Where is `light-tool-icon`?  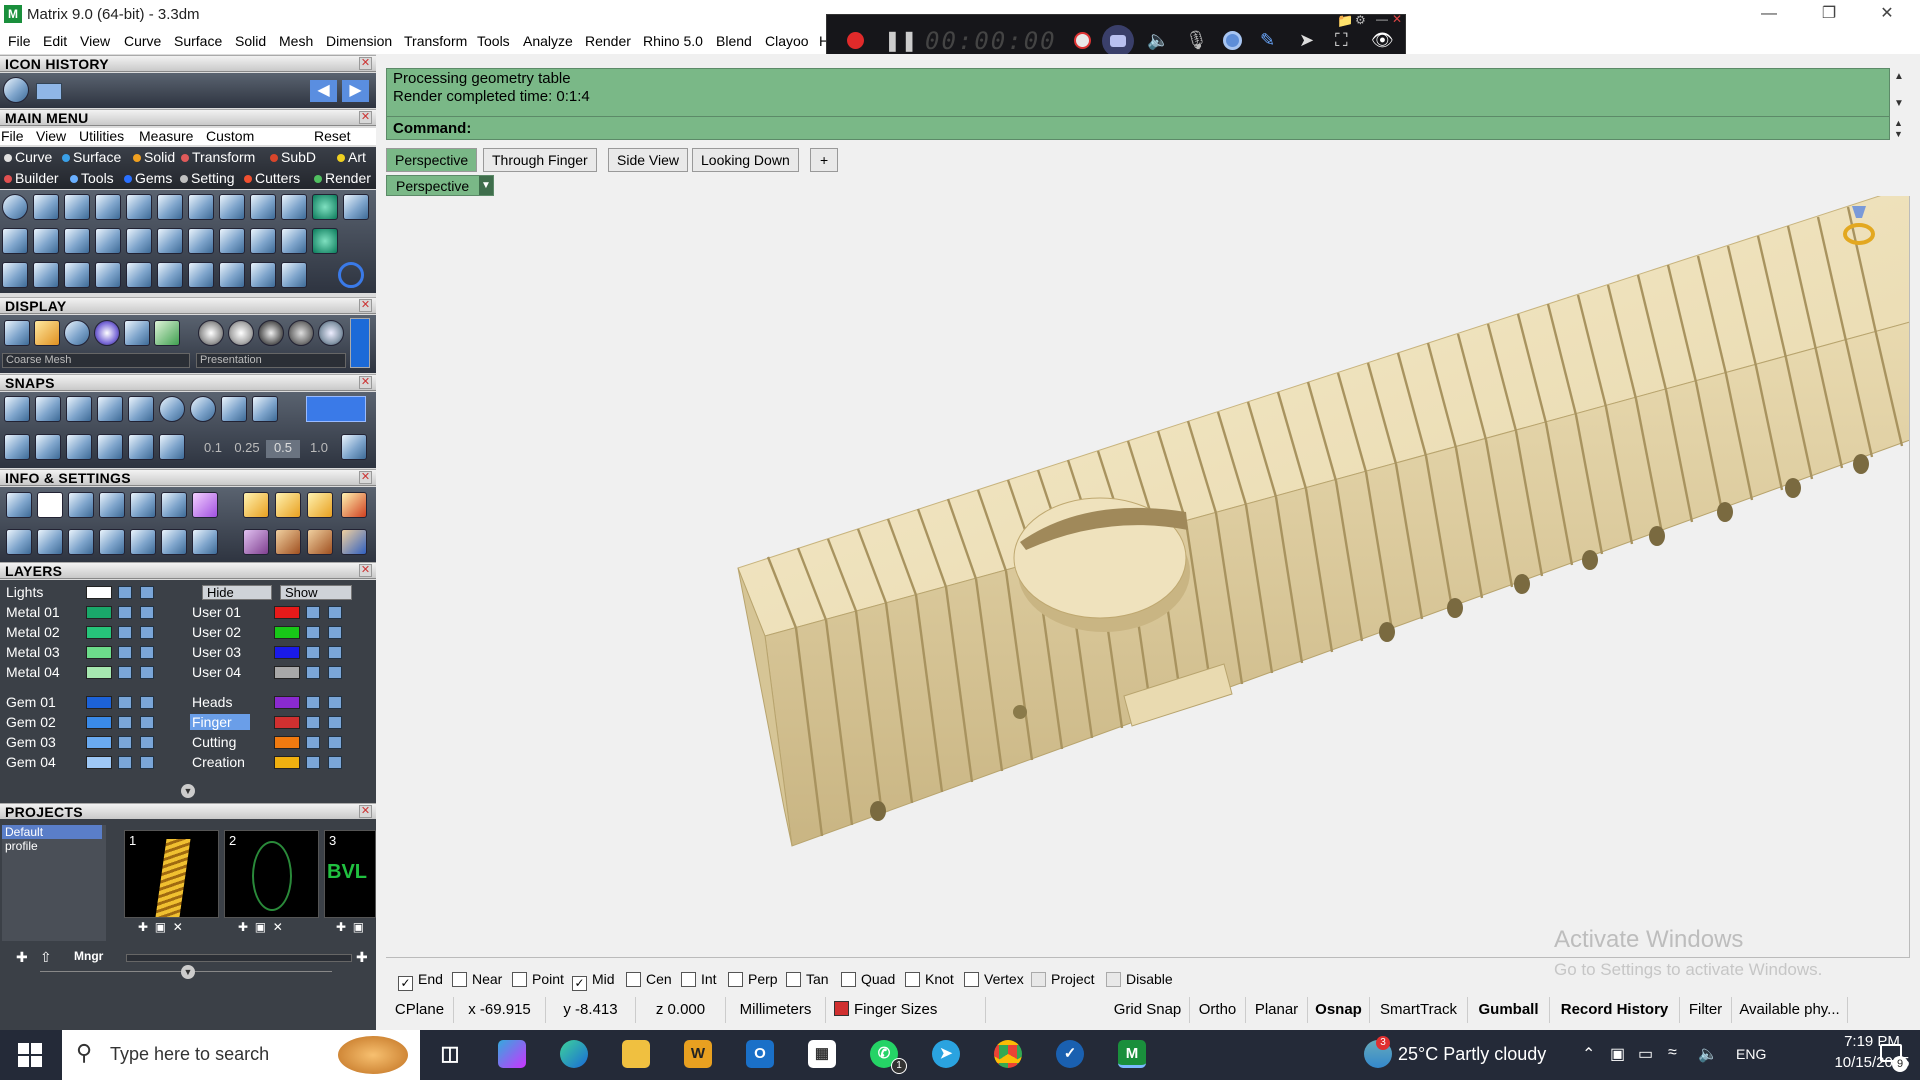
light-tool-icon is located at coordinates (77, 207).